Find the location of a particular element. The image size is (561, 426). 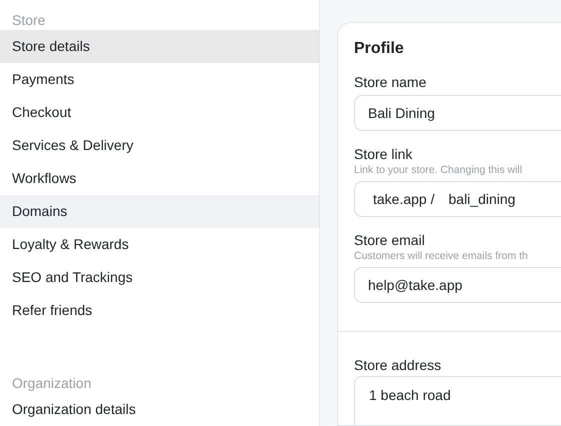

field-label: Store link is located at coordinates (384, 154).